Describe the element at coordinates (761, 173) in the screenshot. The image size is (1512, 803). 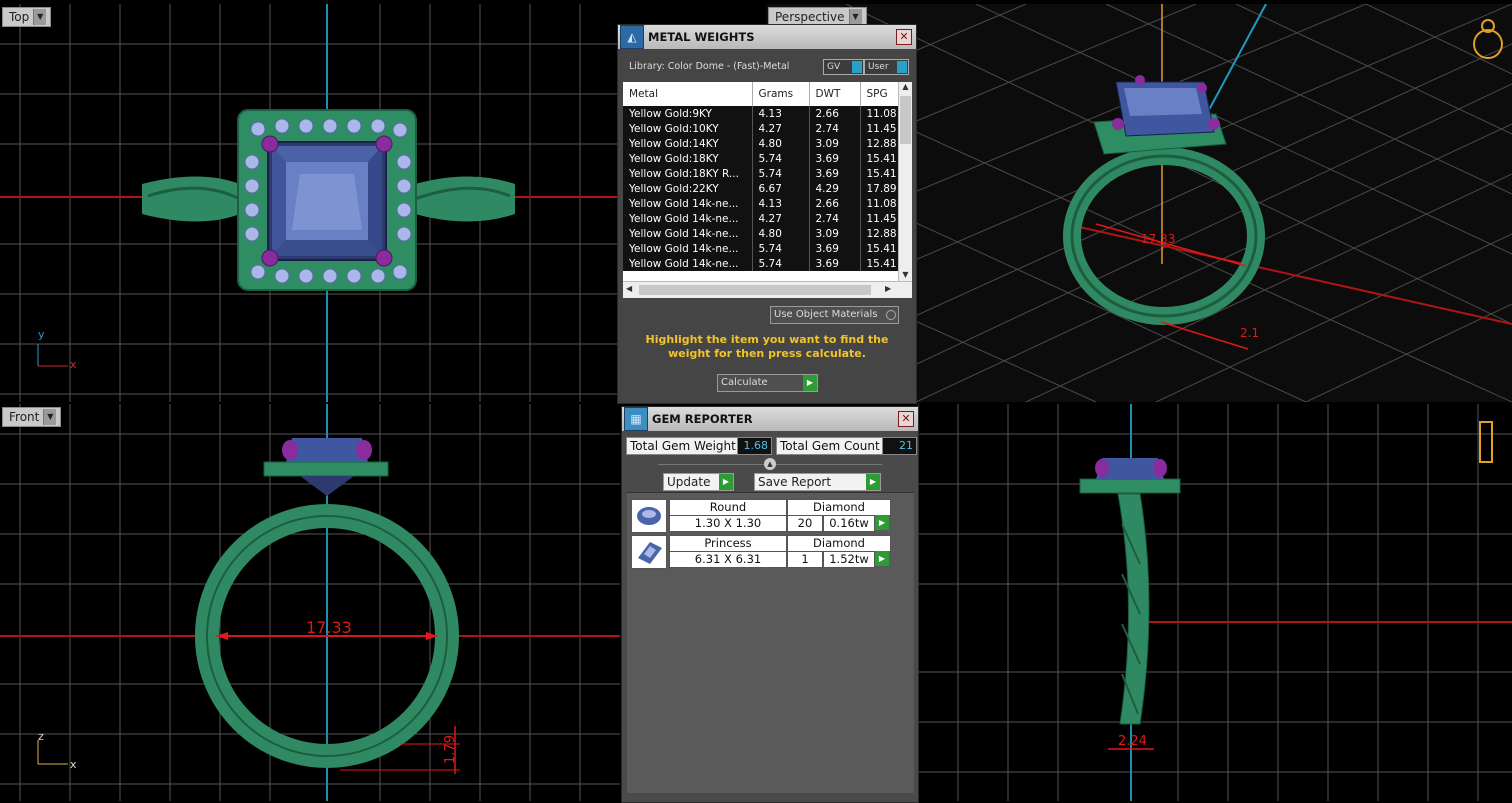
I see `table-row: Yellow Gold:18KY R... 5.74 3.69 15.41` at that location.